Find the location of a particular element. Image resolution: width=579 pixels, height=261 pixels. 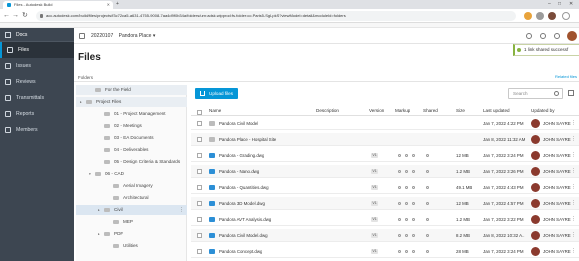

folder-tree-item: MEP is located at coordinates (131, 222).